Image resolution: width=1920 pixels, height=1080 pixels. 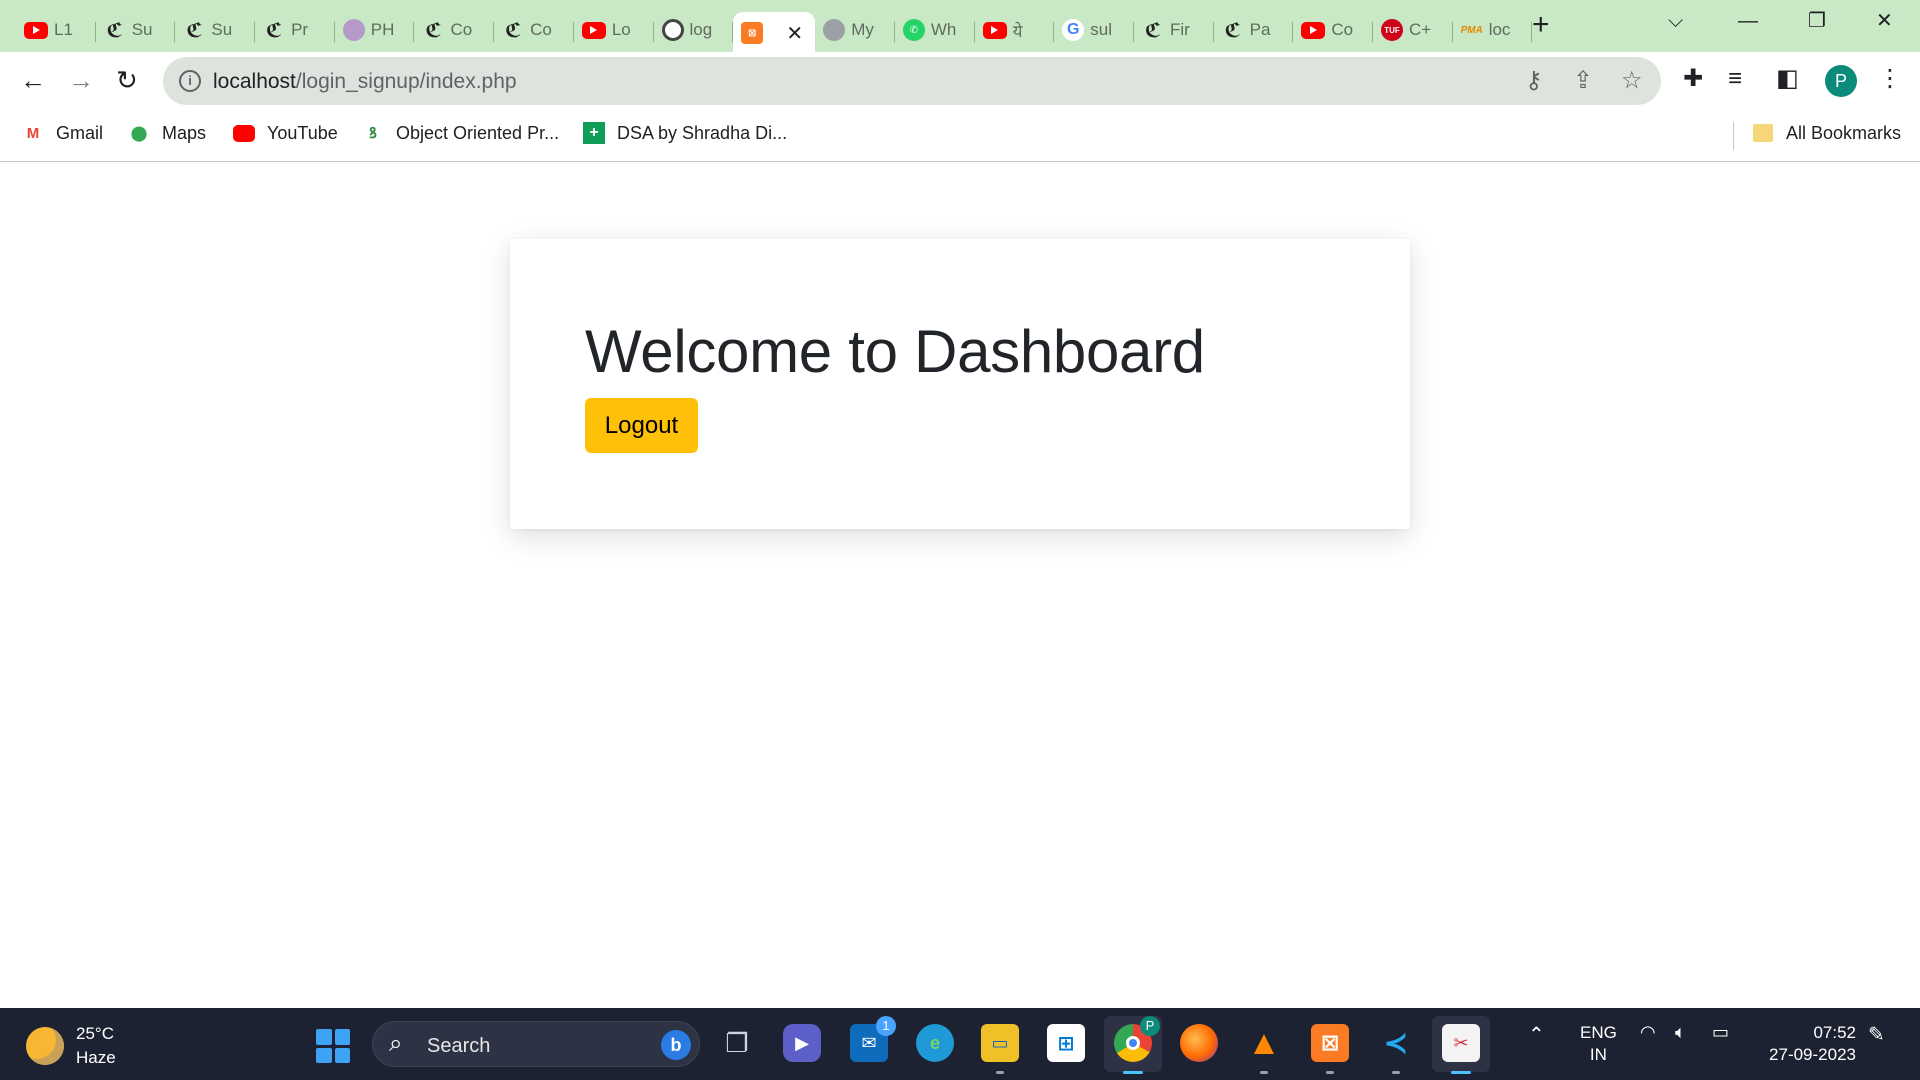 I want to click on browser-tab: ℭ Fir, so click(x=1174, y=30).